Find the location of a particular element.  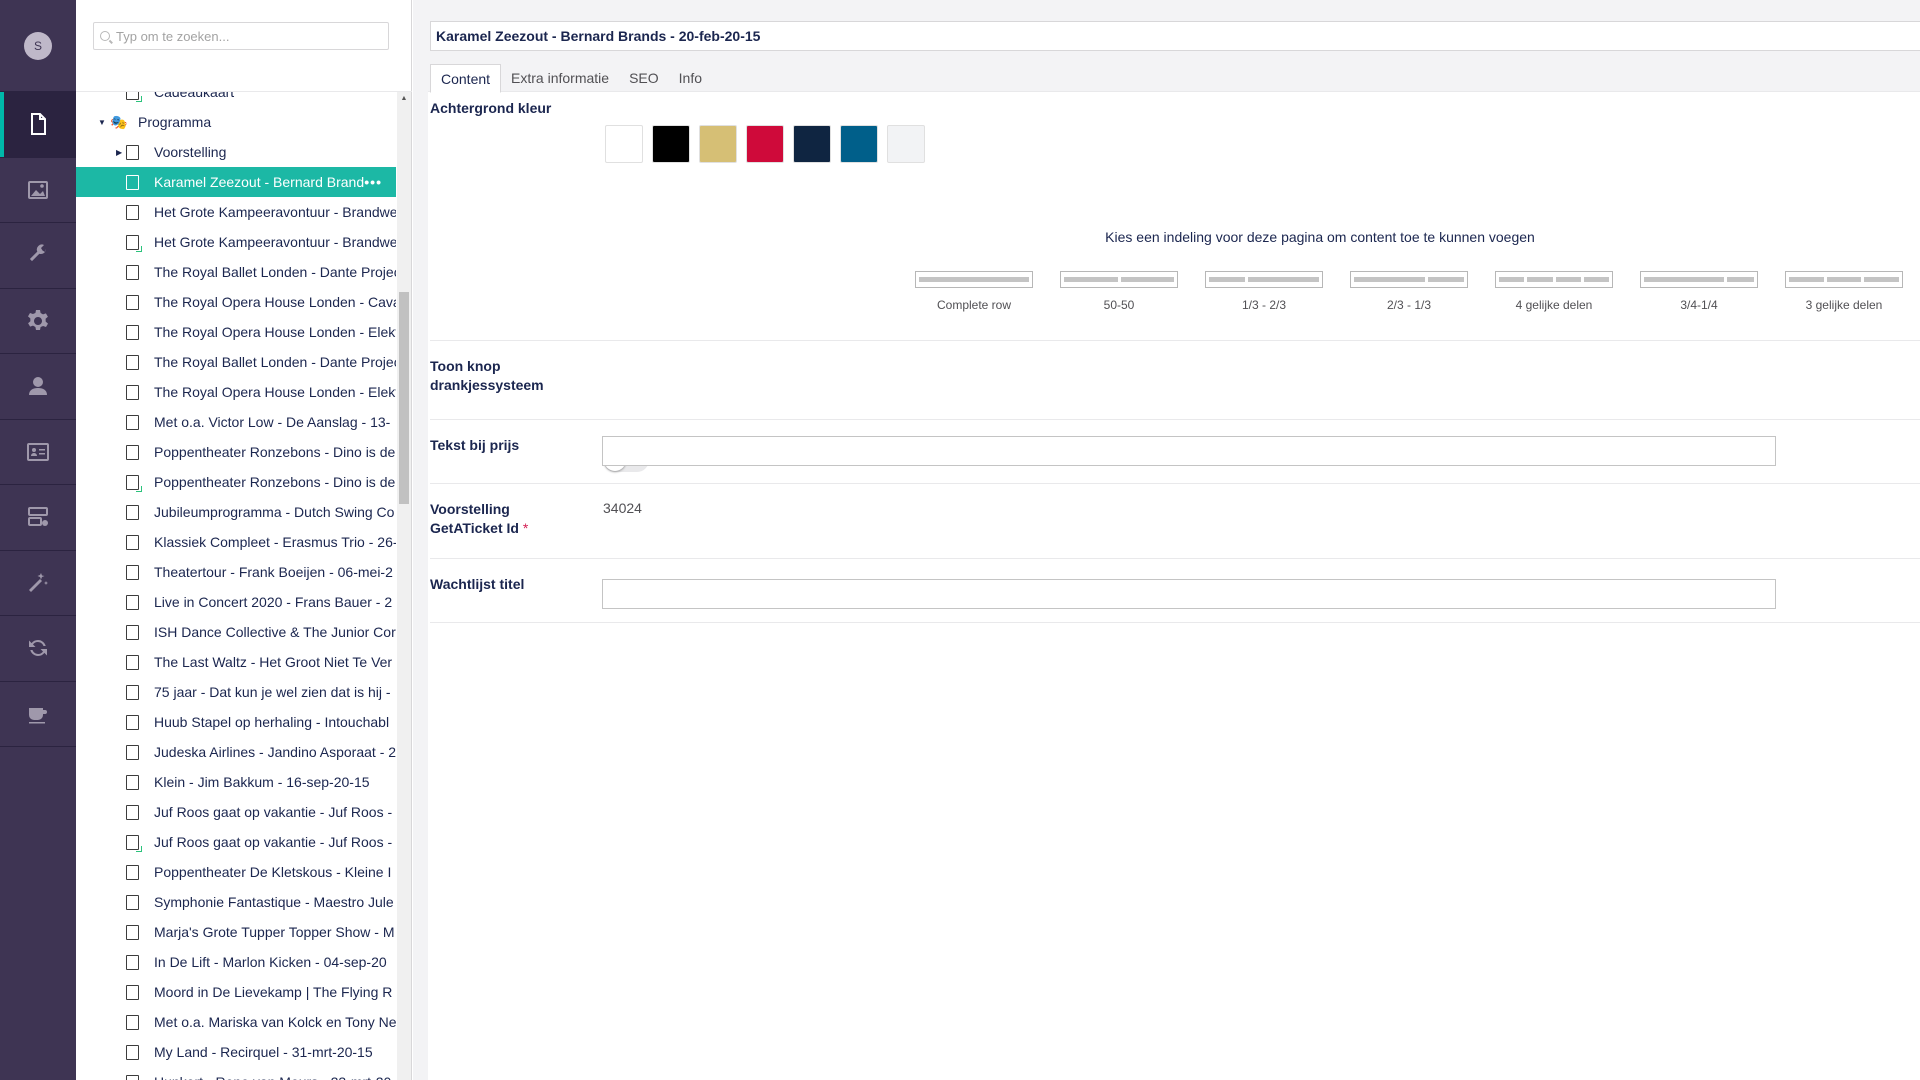

tree-item: Met o.a. Mariska van Kolck en Tony Ne is located at coordinates (236, 1022).